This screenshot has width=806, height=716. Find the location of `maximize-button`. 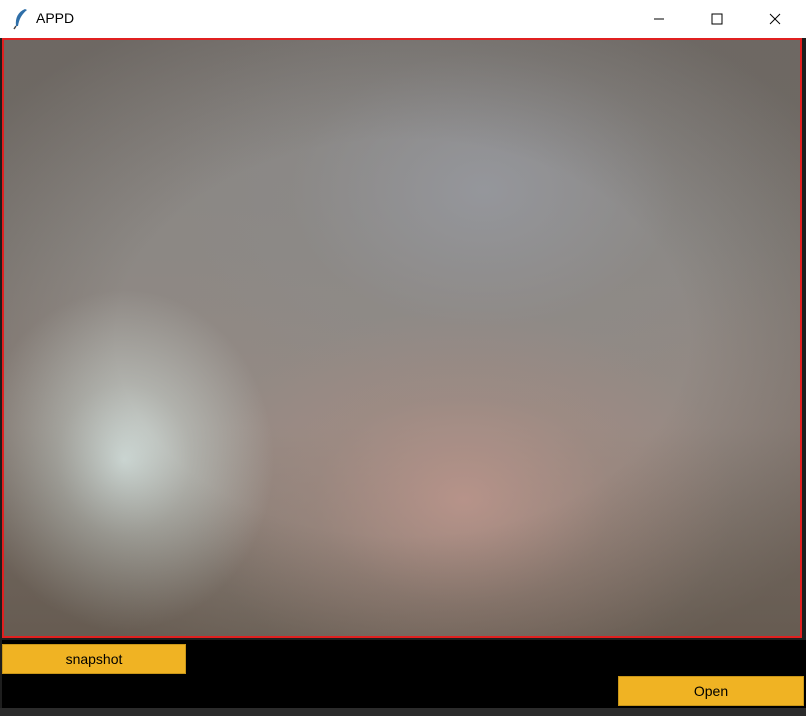

maximize-button is located at coordinates (717, 19).